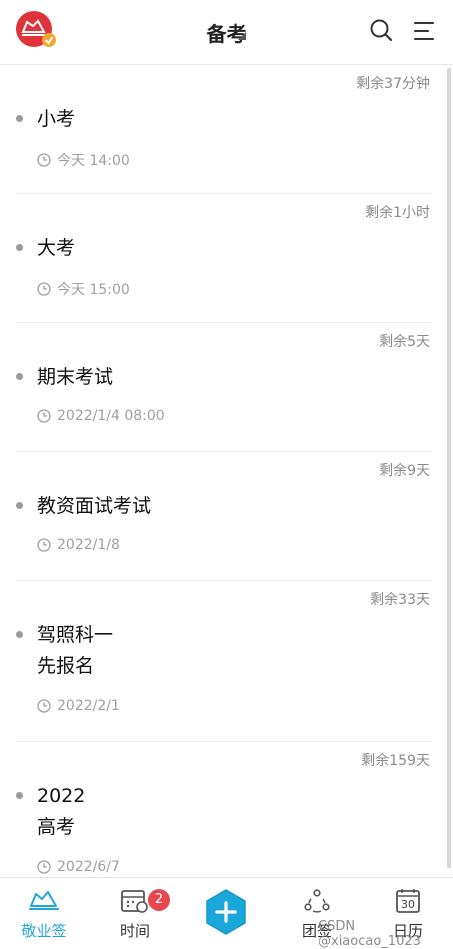 The image size is (453, 949). What do you see at coordinates (369, 934) in the screenshot?
I see `watermark-text: CSDN @xiaocao_1023` at bounding box center [369, 934].